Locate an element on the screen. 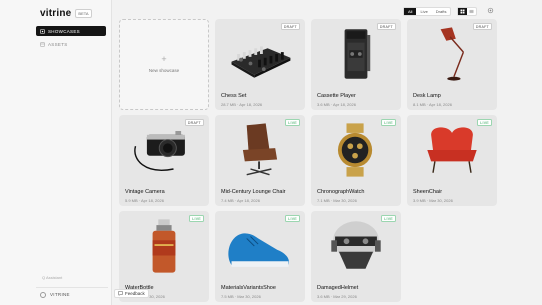 This screenshot has width=542, height=305. water-bottle-thumbnail is located at coordinates (164, 246).